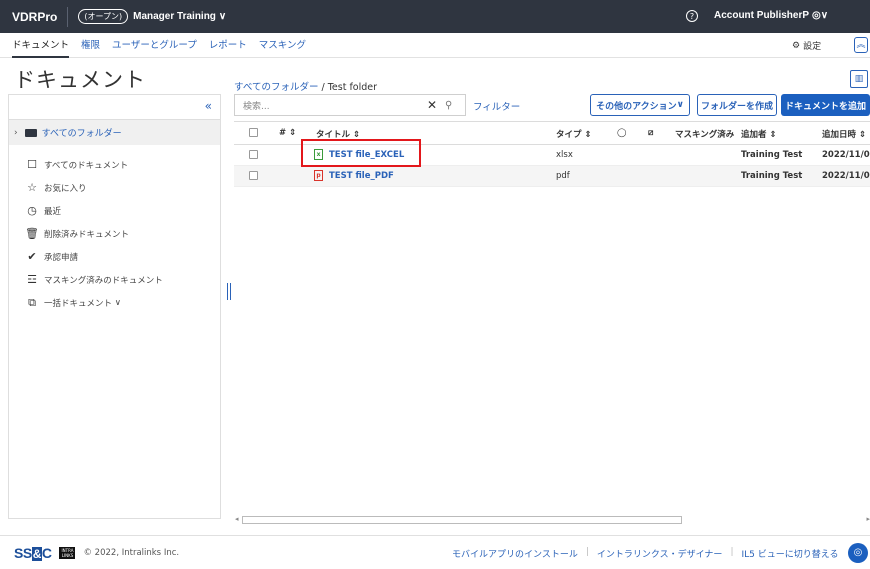  What do you see at coordinates (94, 187) in the screenshot?
I see `menu-item-favorites: ☆ お気に入り` at bounding box center [94, 187].